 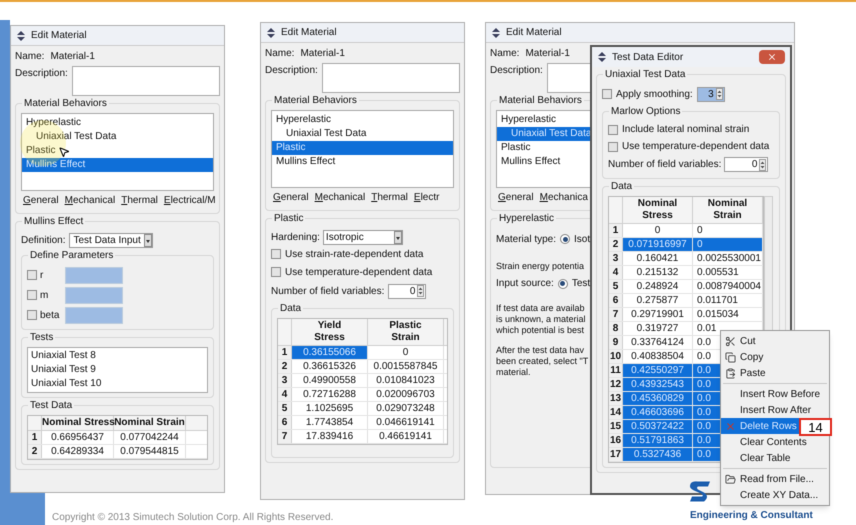 I want to click on row-number: 15, so click(x=616, y=426).